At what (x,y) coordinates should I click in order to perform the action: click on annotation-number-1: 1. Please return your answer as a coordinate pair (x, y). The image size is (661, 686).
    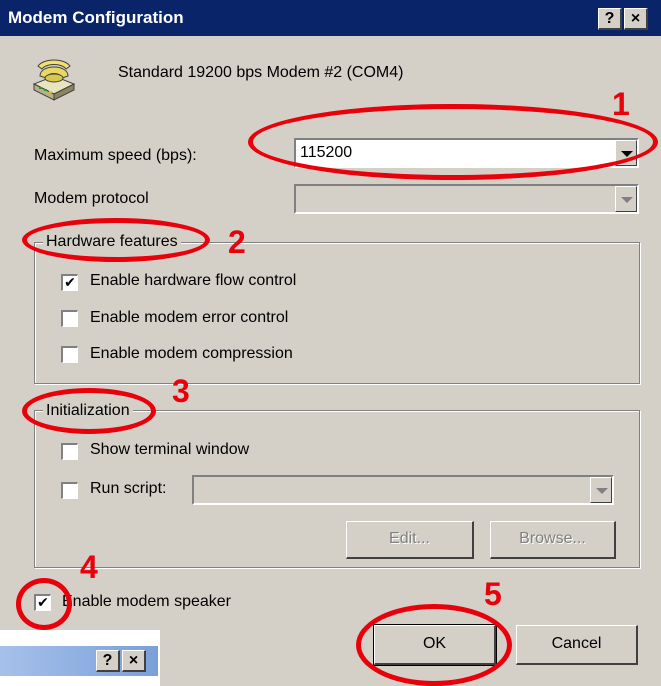
    Looking at the image, I should click on (621, 104).